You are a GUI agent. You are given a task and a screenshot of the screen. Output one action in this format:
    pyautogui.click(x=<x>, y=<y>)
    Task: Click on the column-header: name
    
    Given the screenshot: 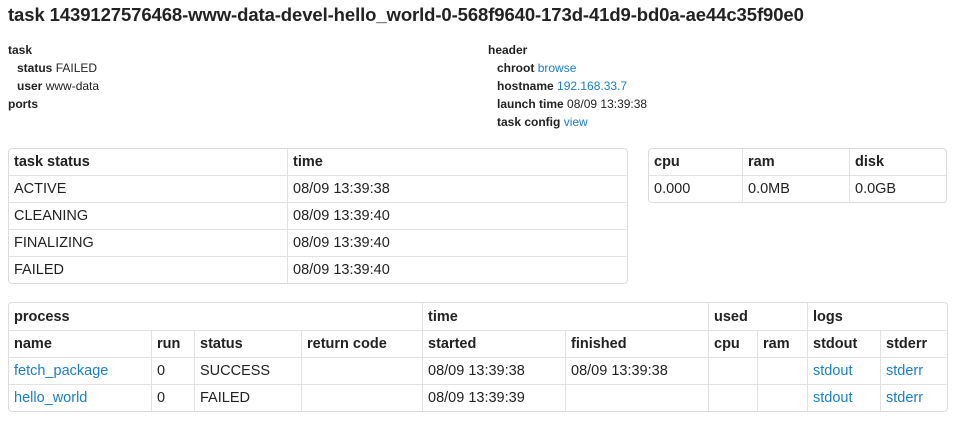 What is the action you would take?
    pyautogui.click(x=80, y=343)
    